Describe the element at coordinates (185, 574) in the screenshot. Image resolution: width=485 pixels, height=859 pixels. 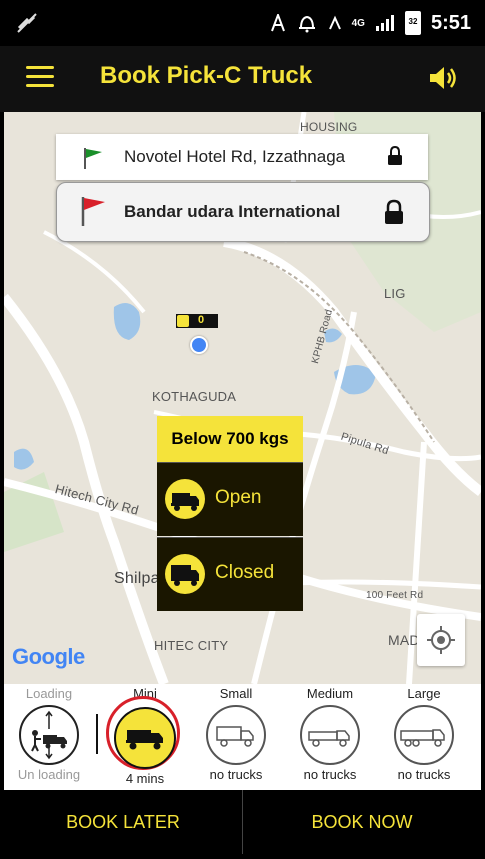
I see `closed-truck-icon` at that location.